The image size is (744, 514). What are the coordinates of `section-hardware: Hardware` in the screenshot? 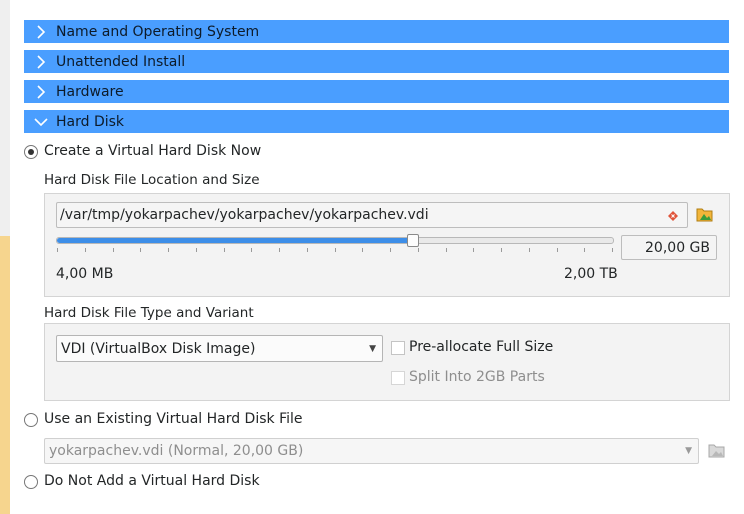 It's located at (376, 91).